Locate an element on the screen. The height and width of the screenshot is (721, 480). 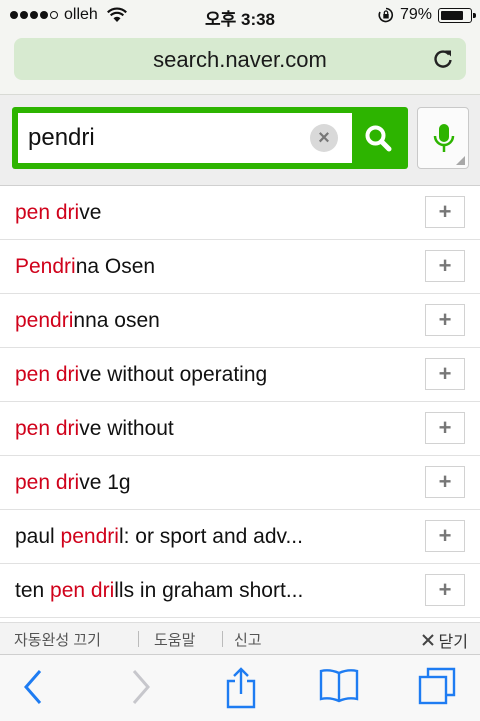
suggestion-rest-text: nna osen is located at coordinates (116, 320).